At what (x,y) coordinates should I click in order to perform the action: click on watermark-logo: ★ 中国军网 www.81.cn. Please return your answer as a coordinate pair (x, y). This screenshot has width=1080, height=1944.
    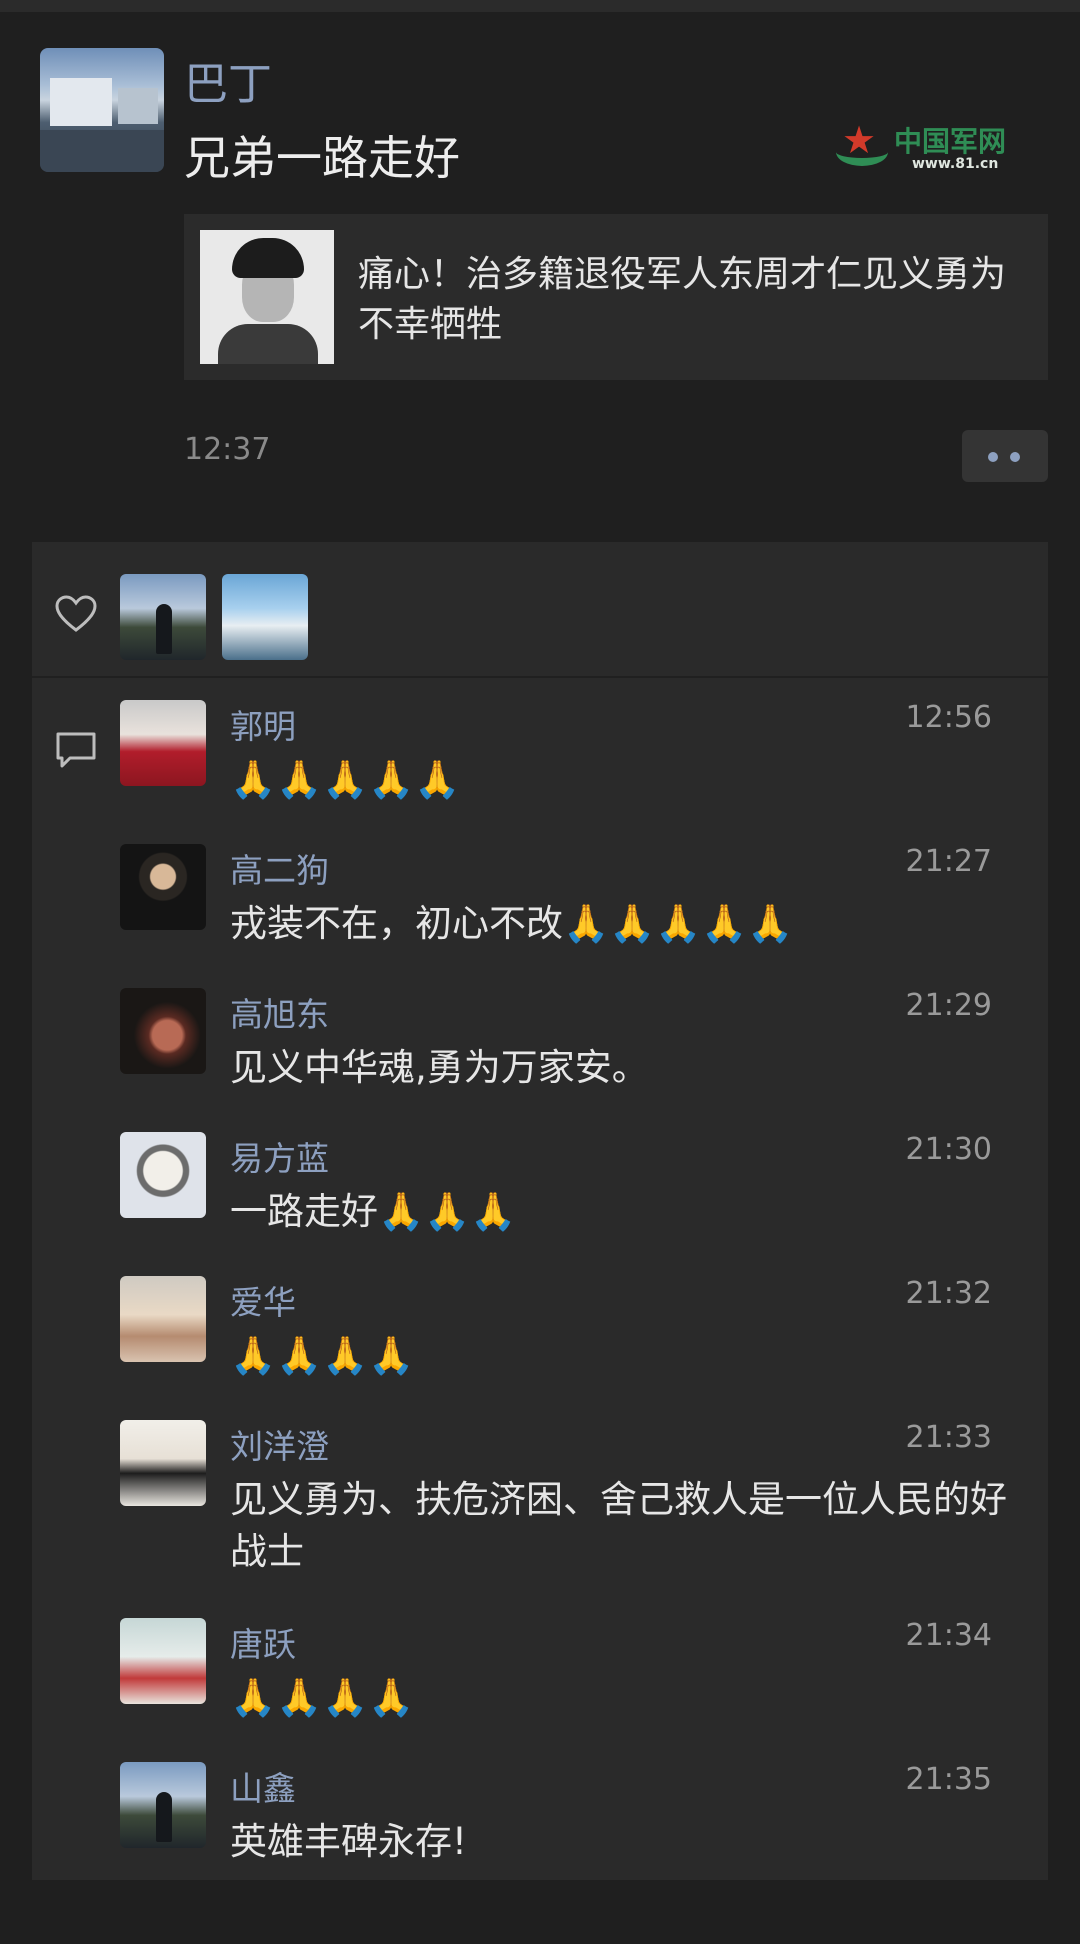
    Looking at the image, I should click on (926, 146).